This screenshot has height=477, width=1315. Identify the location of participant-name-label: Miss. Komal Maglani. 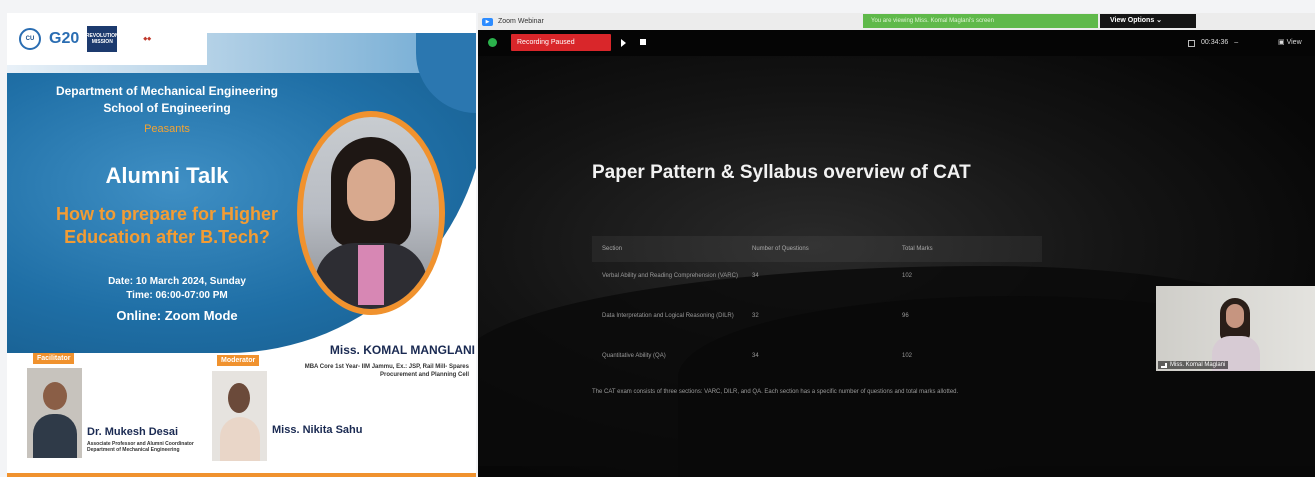
(1193, 365).